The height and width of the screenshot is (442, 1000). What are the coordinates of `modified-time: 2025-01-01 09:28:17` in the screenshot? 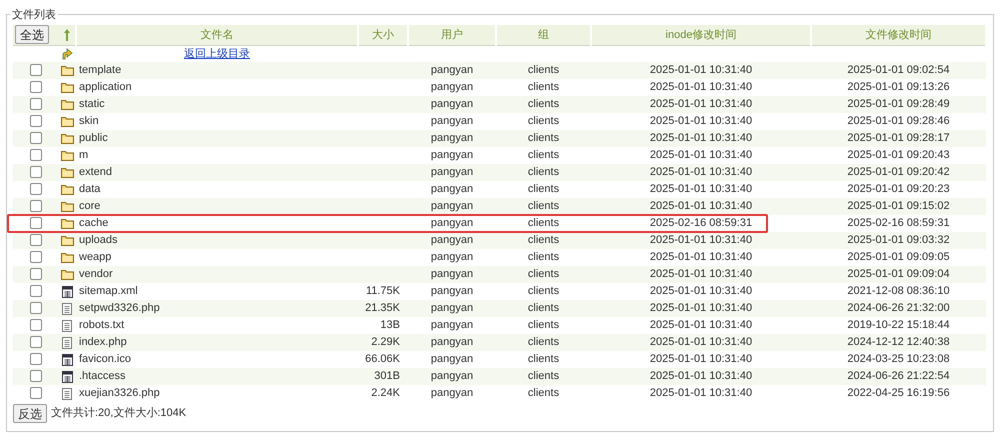 It's located at (898, 138).